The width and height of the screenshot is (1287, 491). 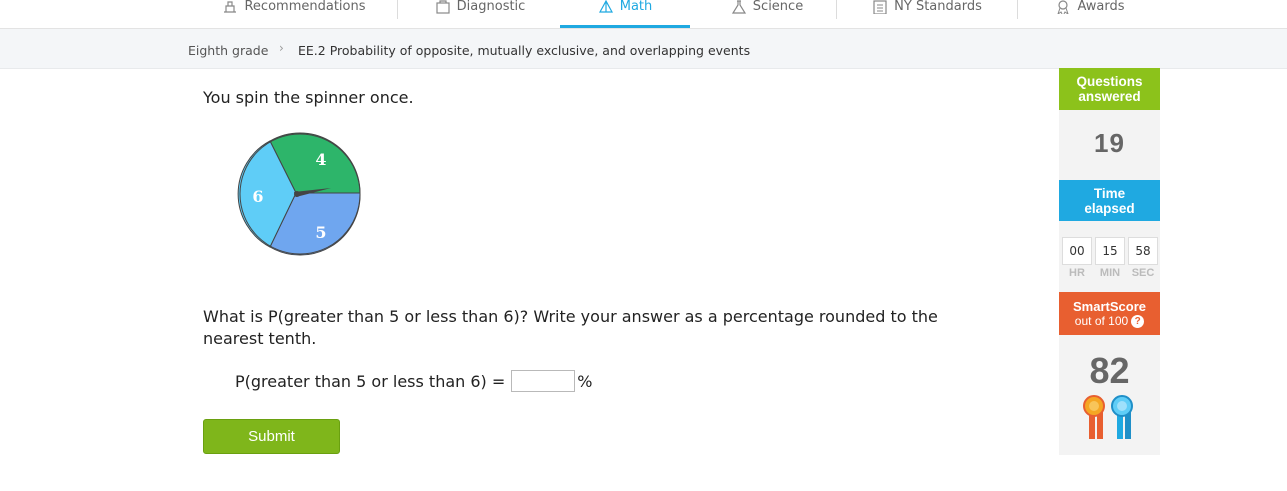 What do you see at coordinates (1108, 417) in the screenshot?
I see `medals` at bounding box center [1108, 417].